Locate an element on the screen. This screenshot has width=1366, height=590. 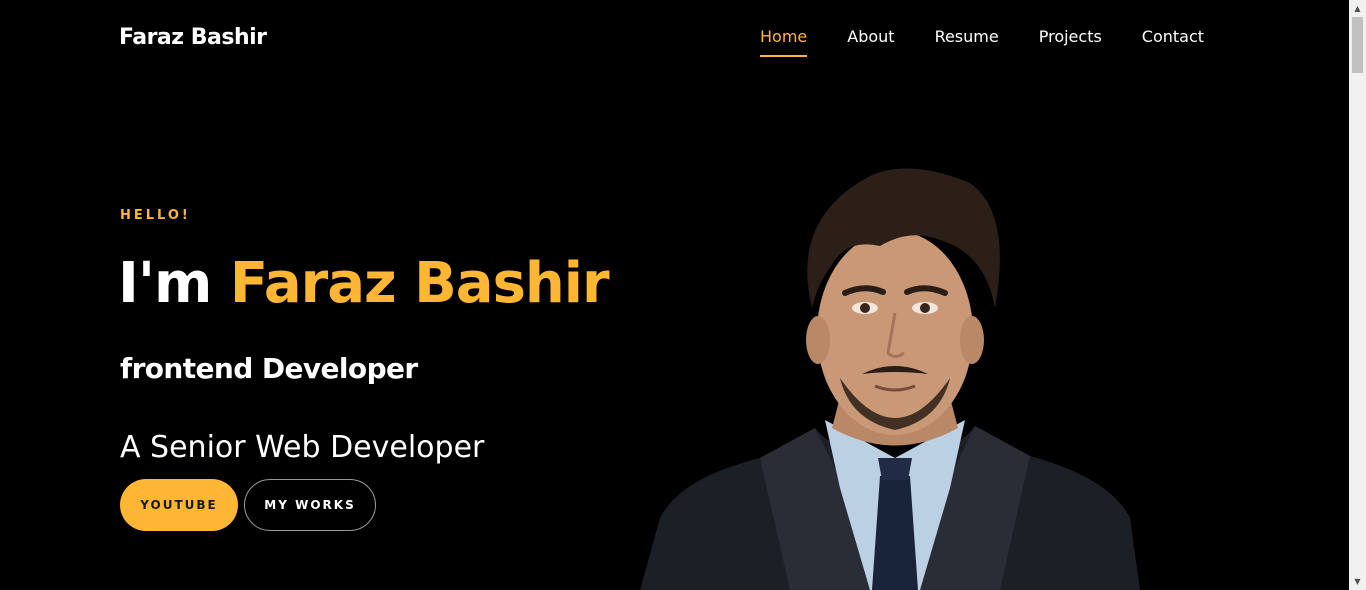
youtube-button: YOUTUBE is located at coordinates (179, 505).